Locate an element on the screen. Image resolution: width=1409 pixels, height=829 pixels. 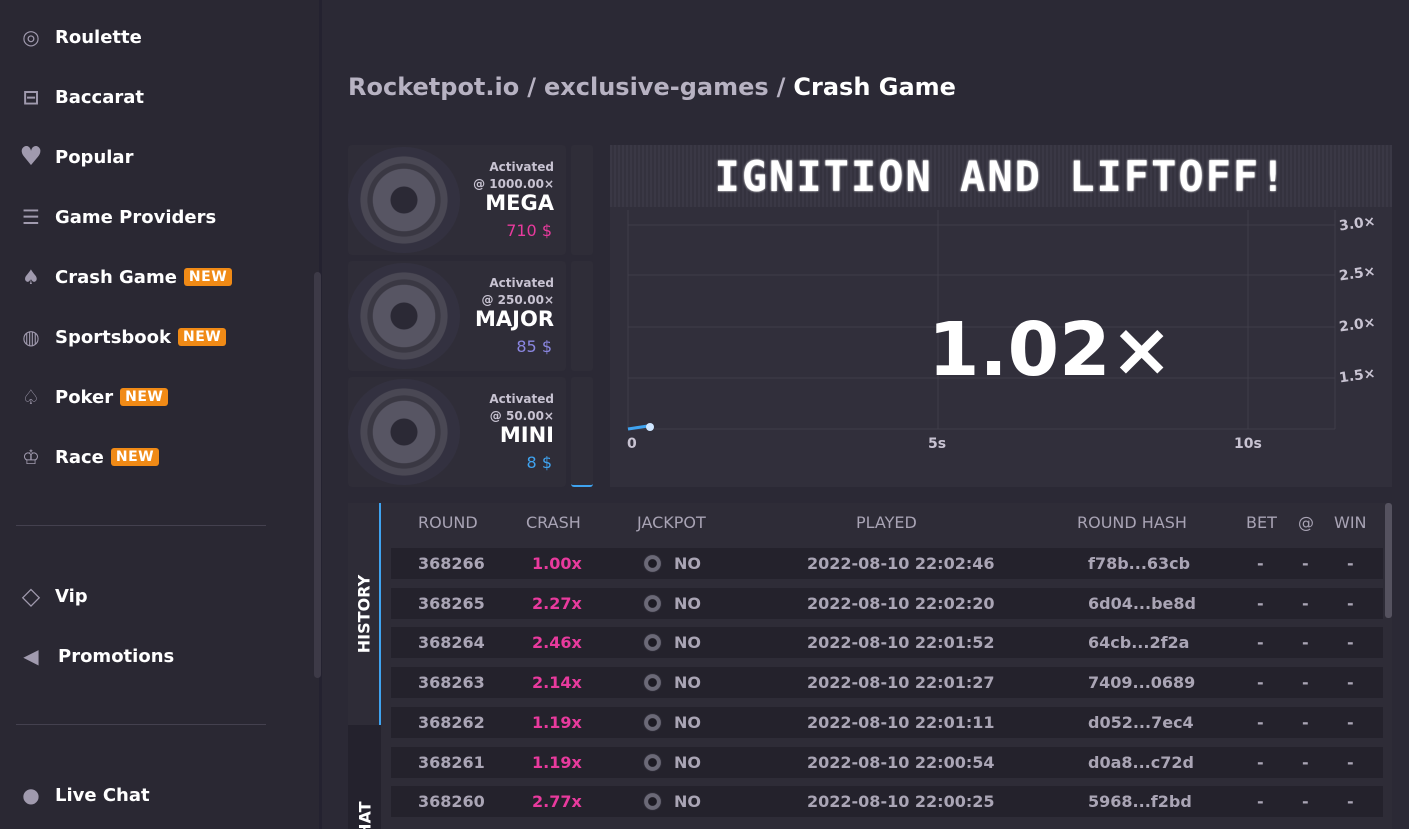
column-jackpot: JACKPOT is located at coordinates (671, 522).